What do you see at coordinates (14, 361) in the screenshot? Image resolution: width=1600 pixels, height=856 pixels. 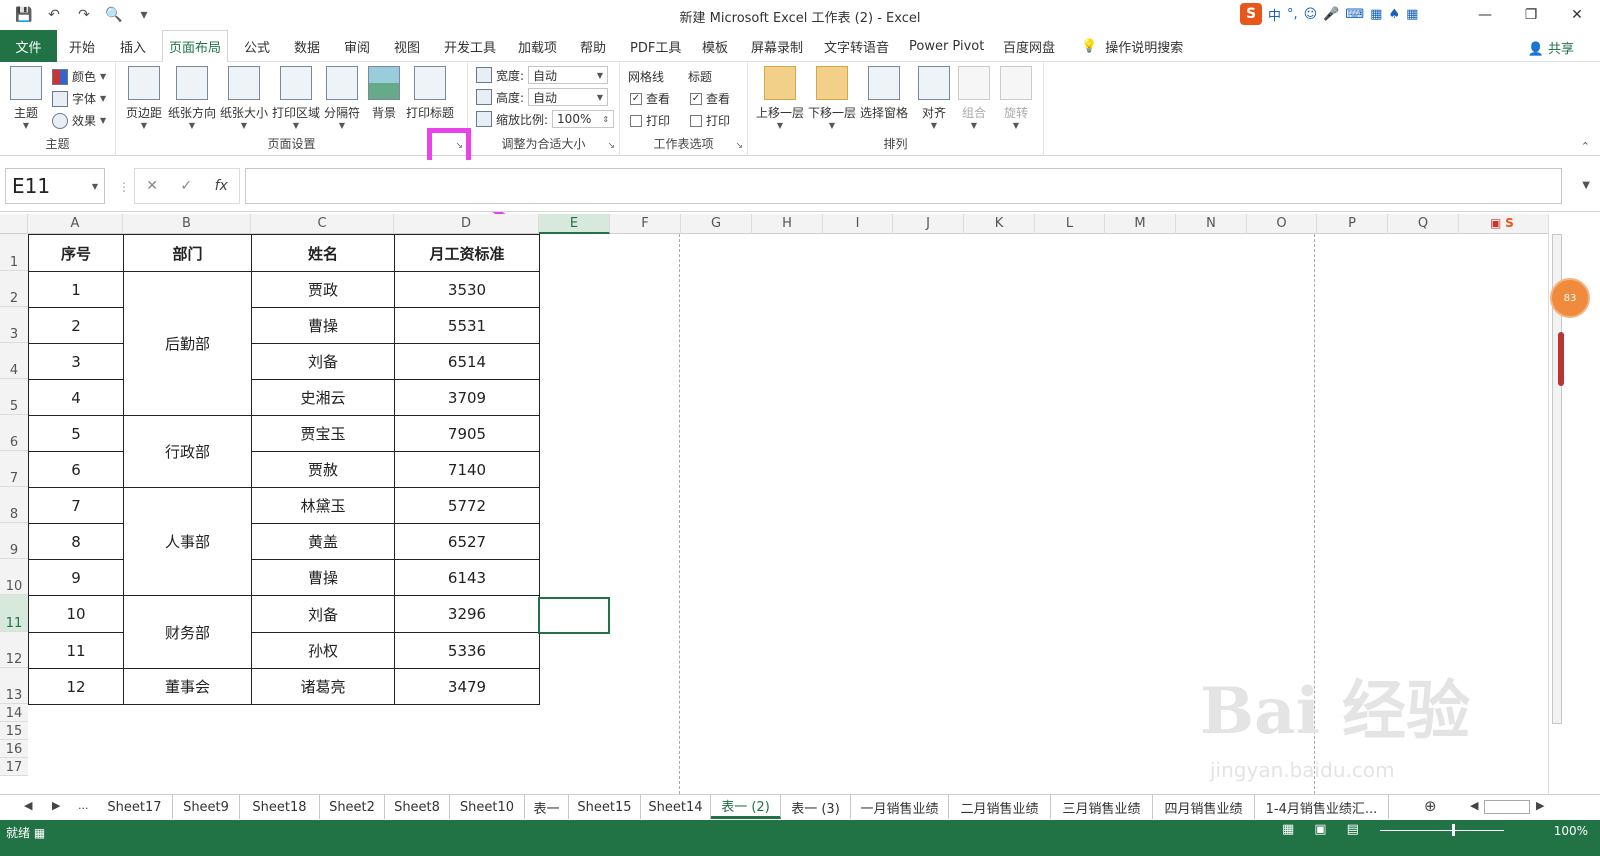 I see `row-header-4: 4` at bounding box center [14, 361].